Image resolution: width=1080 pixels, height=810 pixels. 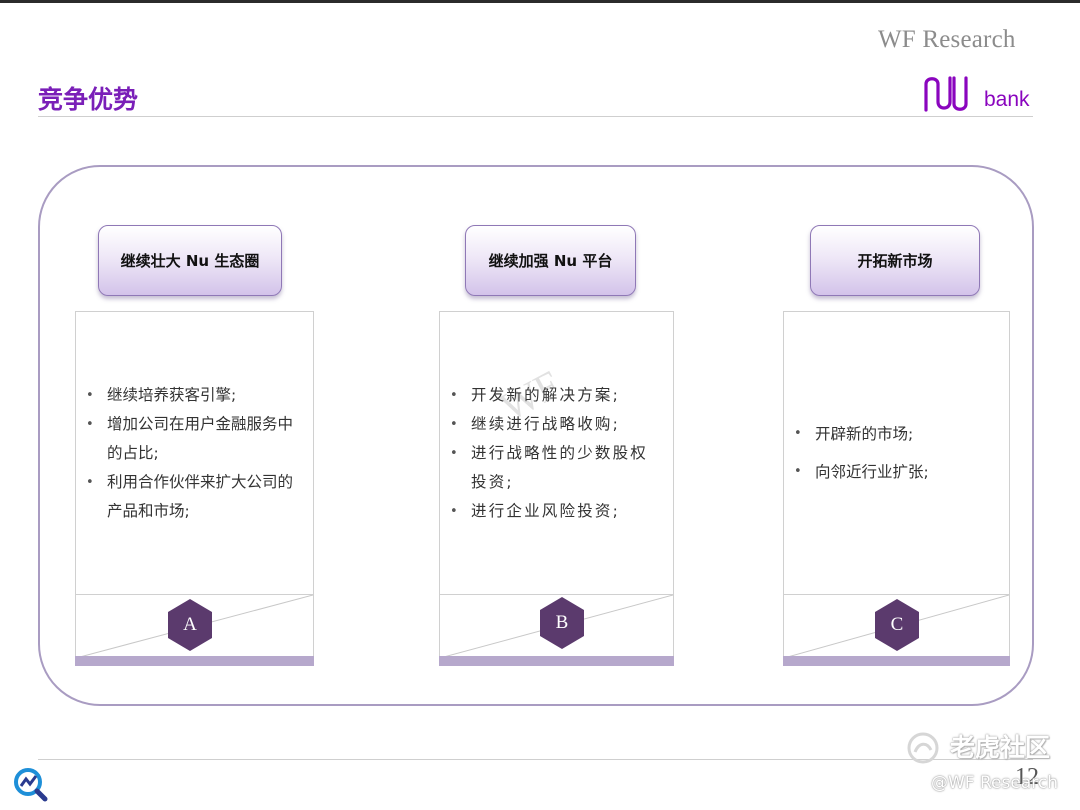 I want to click on hexagon-letter: A, so click(x=190, y=624).